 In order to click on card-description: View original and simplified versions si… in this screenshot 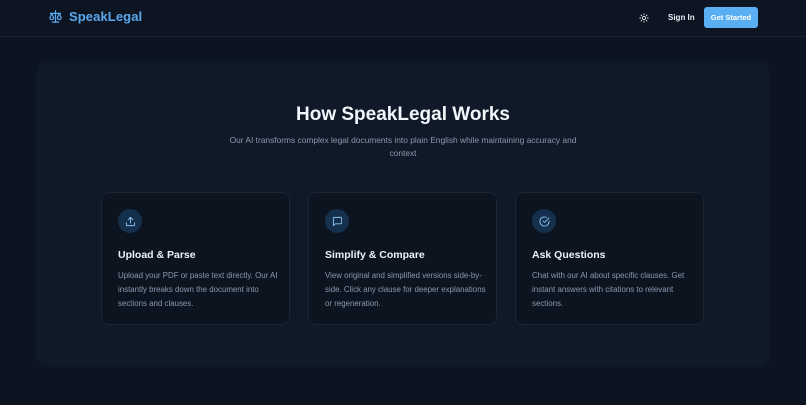, I will do `click(405, 289)`.